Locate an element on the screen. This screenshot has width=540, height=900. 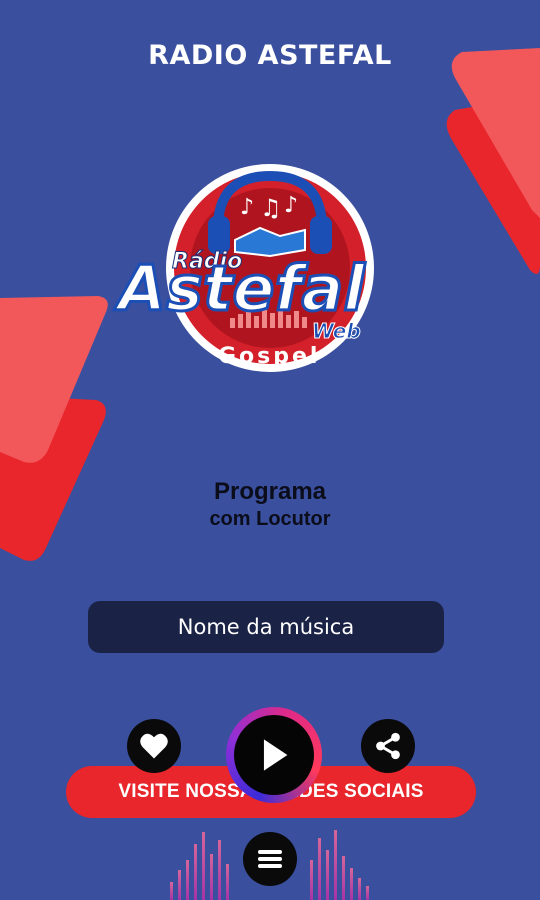
logo-main-text: Astefal is located at coordinates (239, 288).